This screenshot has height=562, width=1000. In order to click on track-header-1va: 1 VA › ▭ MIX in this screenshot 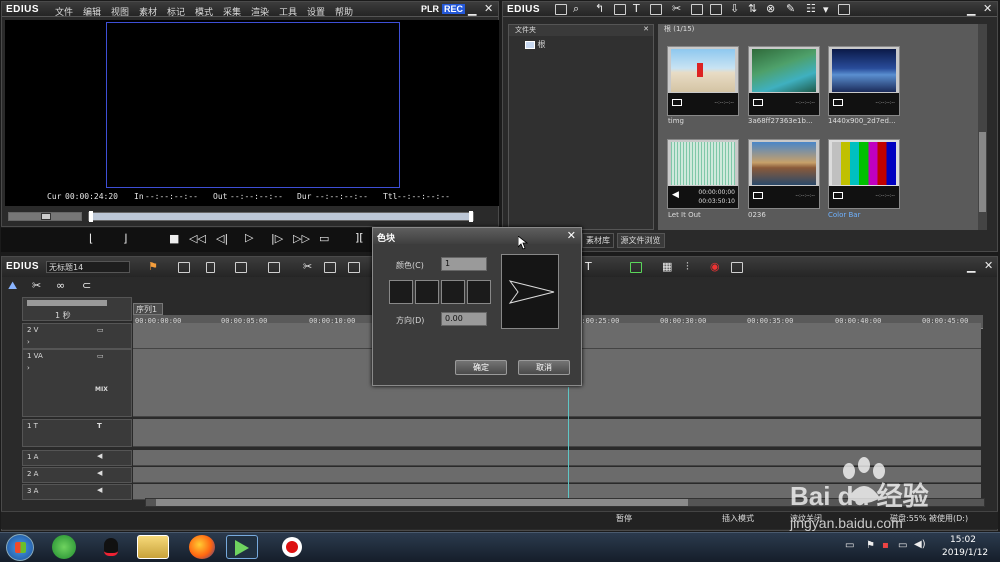, I will do `click(77, 383)`.